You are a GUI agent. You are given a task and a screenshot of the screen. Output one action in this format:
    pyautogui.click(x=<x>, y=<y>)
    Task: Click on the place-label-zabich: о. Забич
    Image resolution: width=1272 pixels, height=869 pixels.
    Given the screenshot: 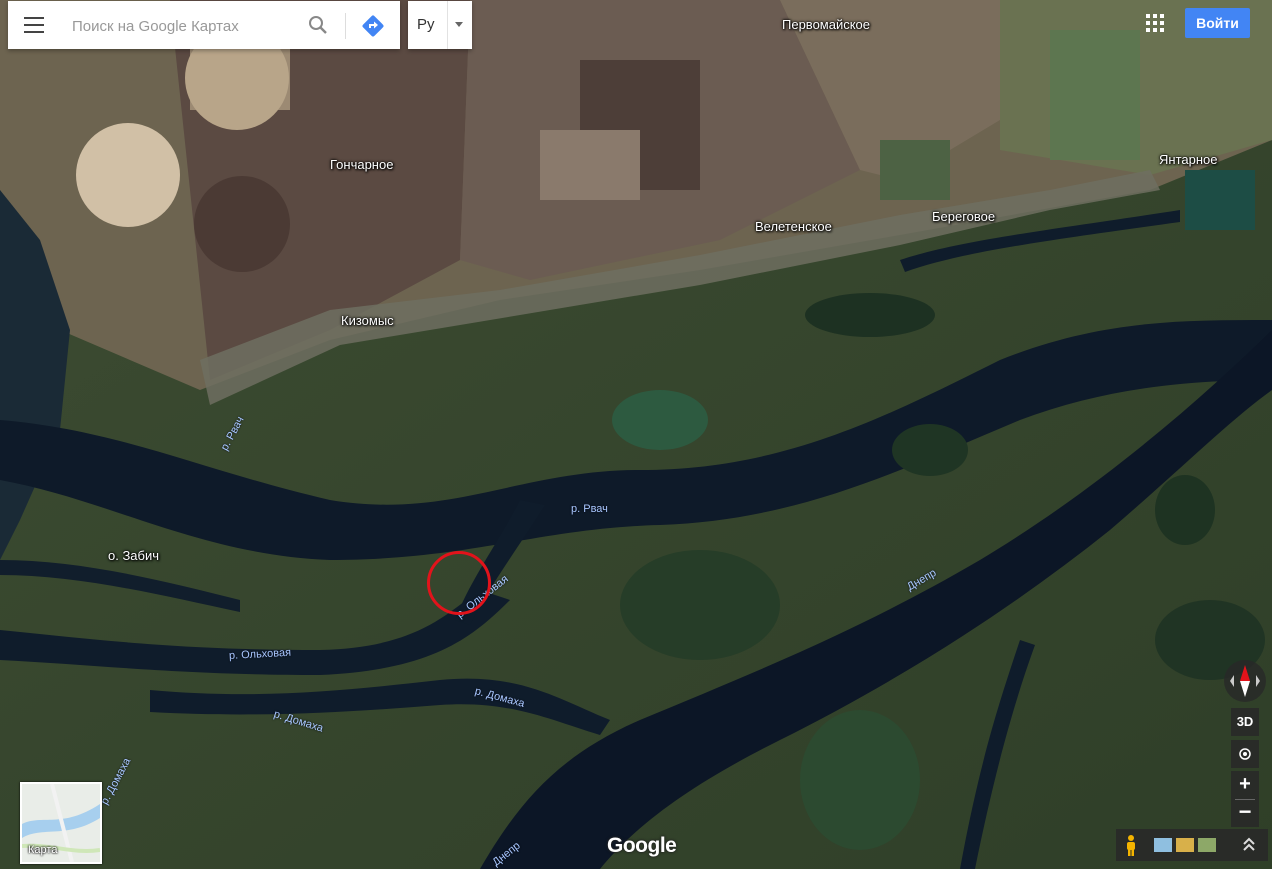 What is the action you would take?
    pyautogui.click(x=133, y=555)
    